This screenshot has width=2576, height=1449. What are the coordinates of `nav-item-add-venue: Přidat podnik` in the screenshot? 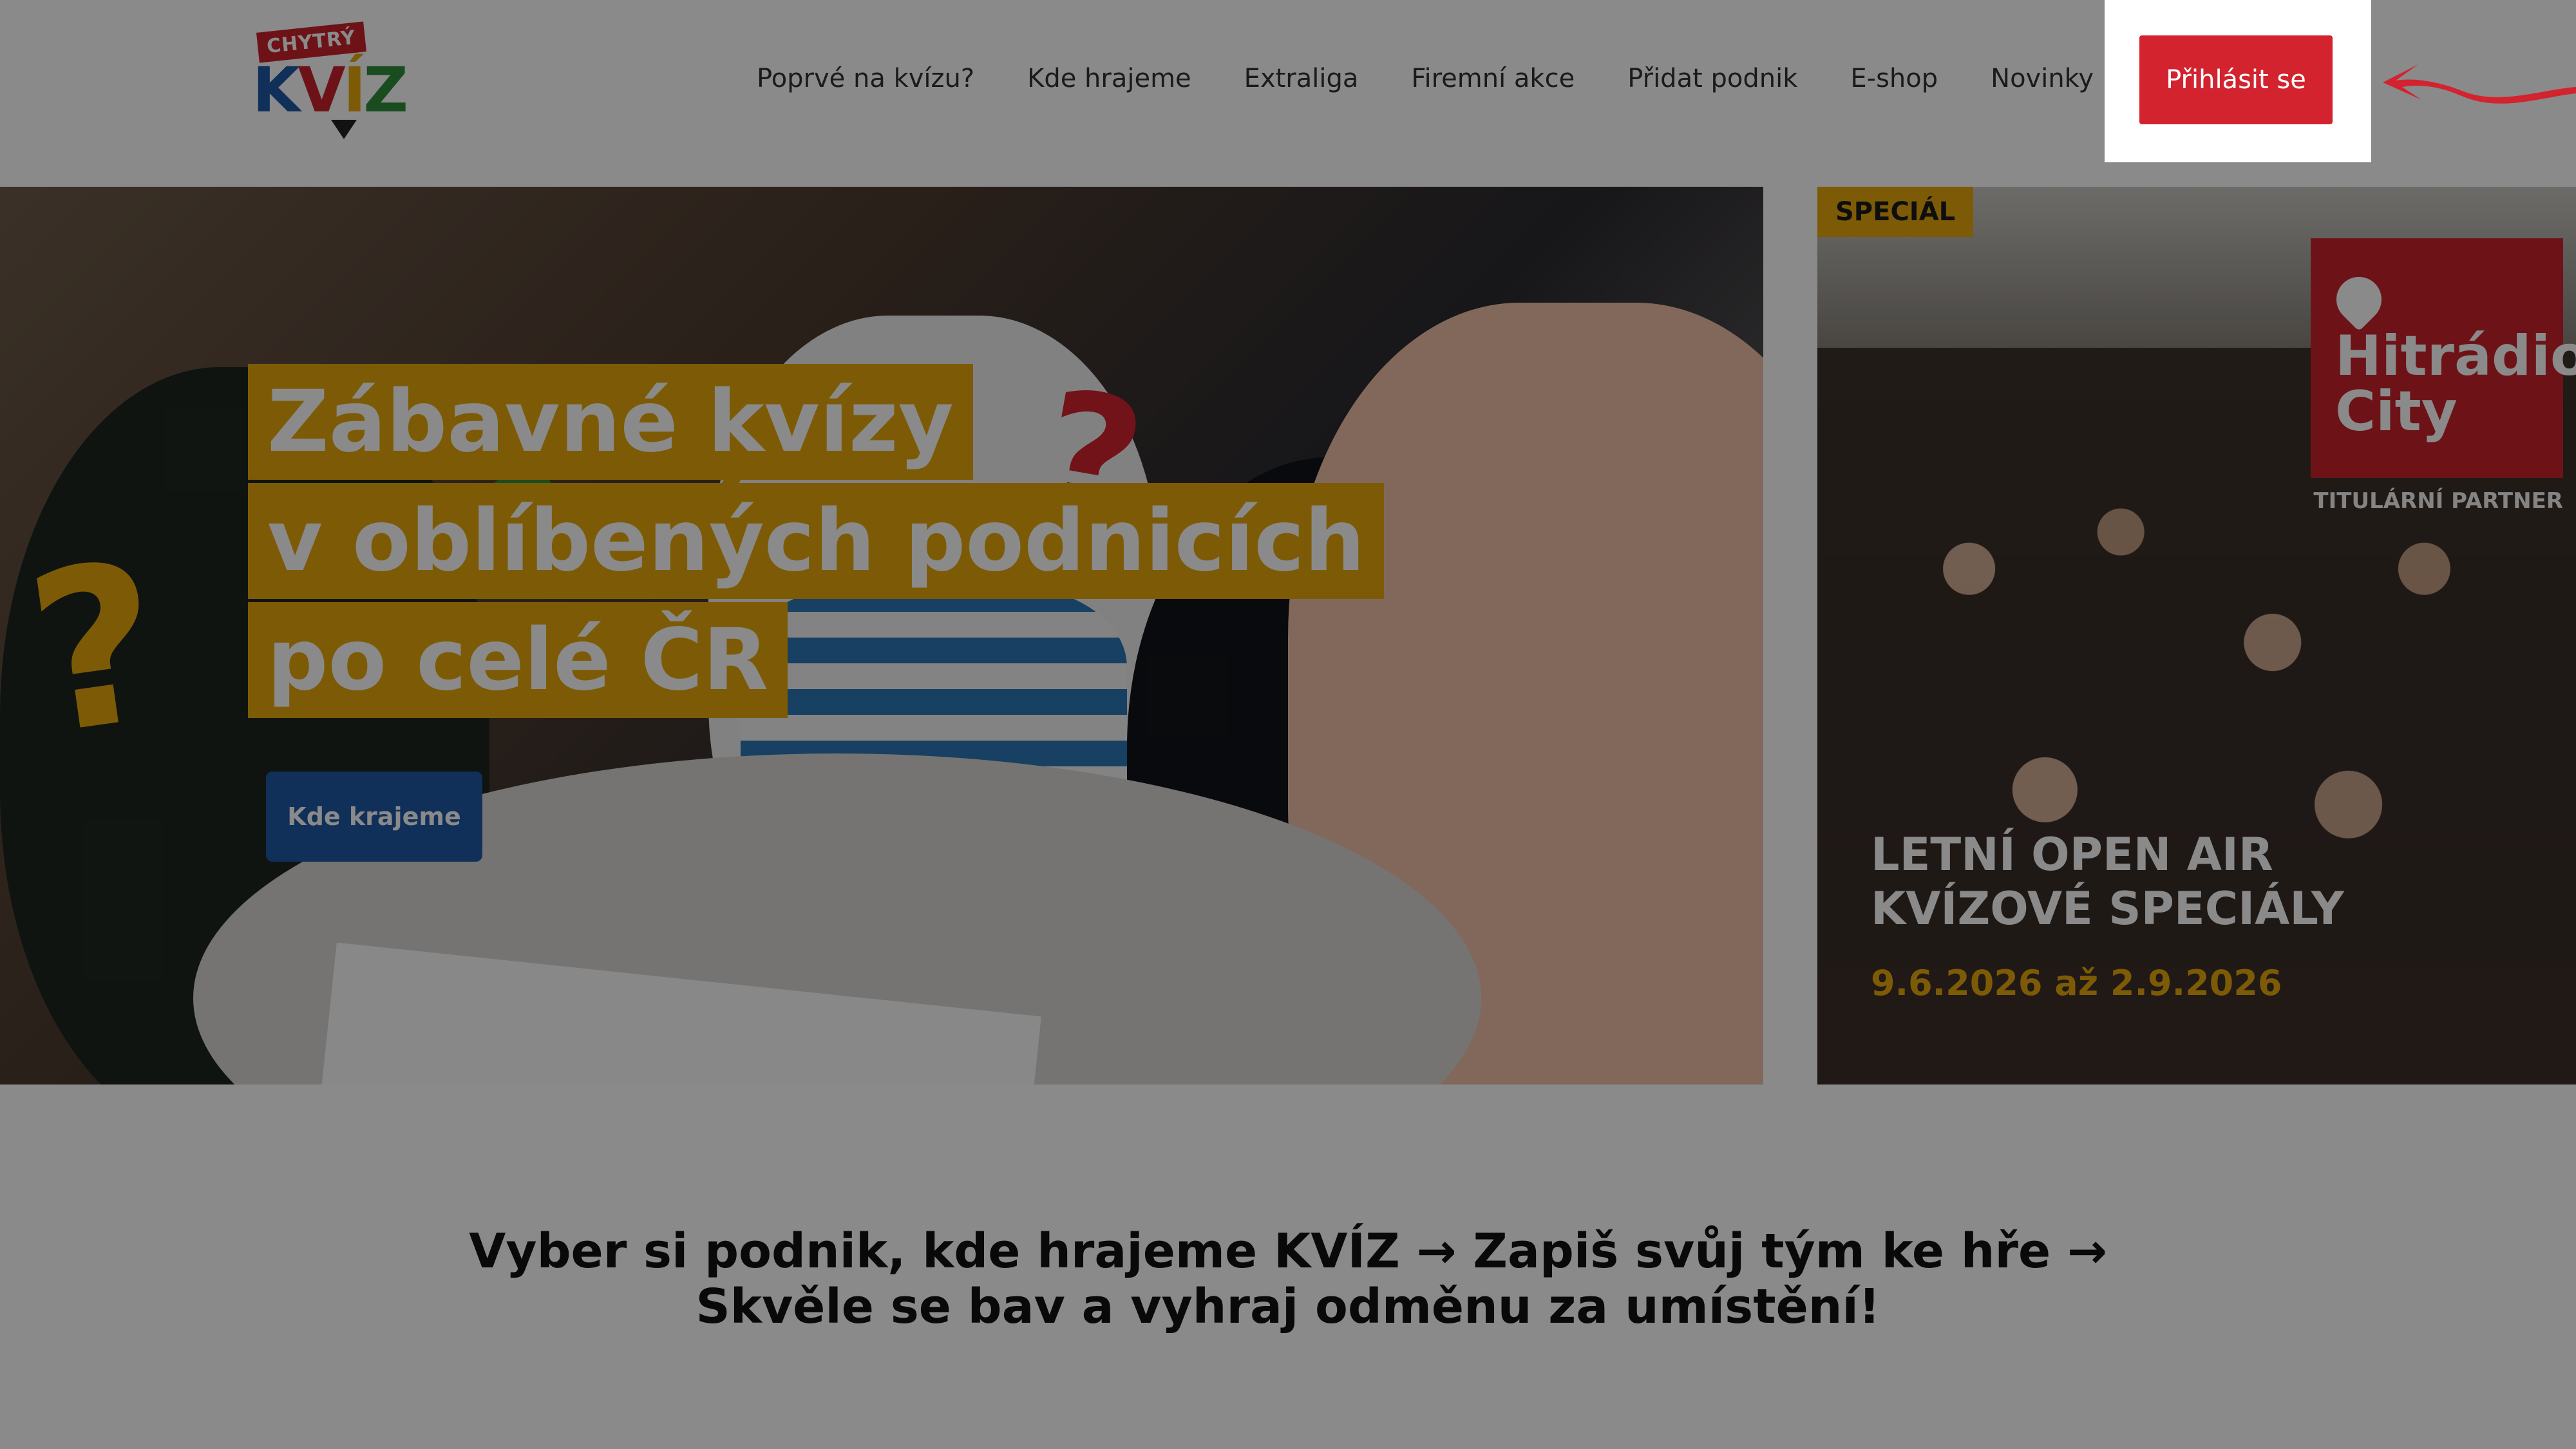 It's located at (1712, 78).